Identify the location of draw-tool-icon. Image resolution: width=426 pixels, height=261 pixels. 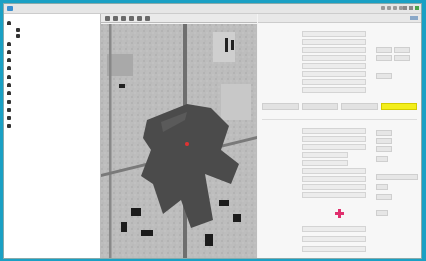
(147, 18).